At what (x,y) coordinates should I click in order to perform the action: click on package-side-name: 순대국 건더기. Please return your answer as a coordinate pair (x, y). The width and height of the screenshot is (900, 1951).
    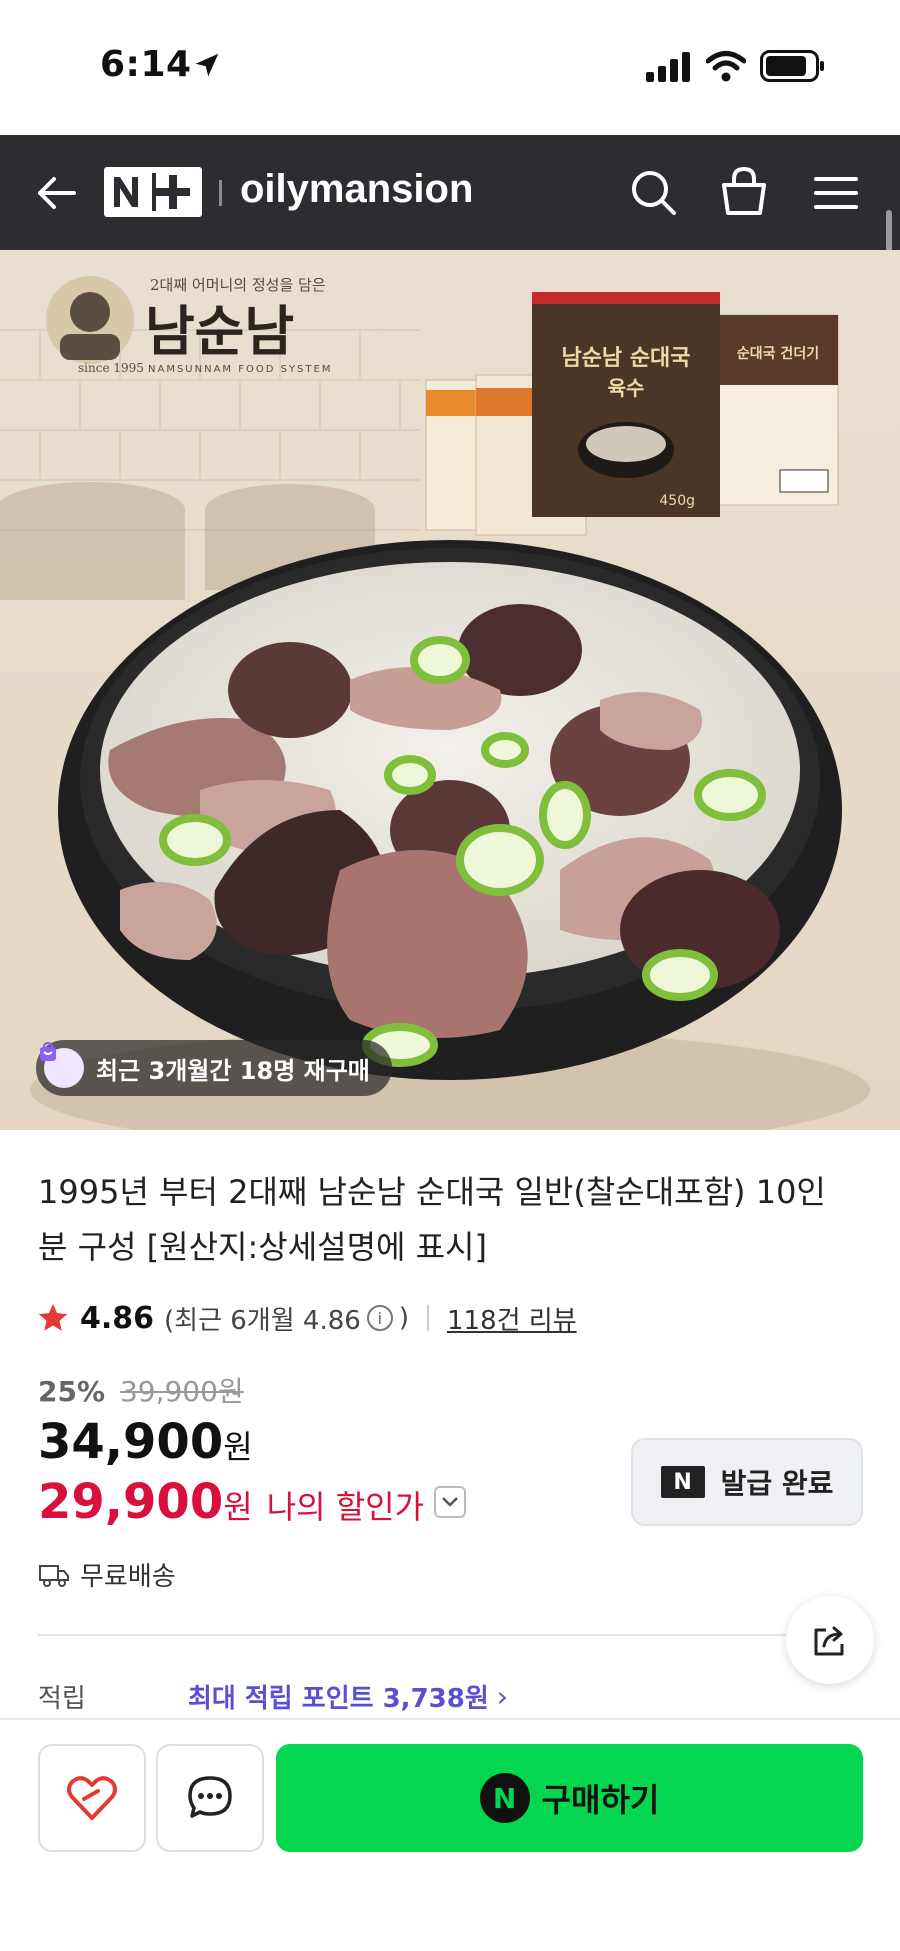
    Looking at the image, I should click on (778, 353).